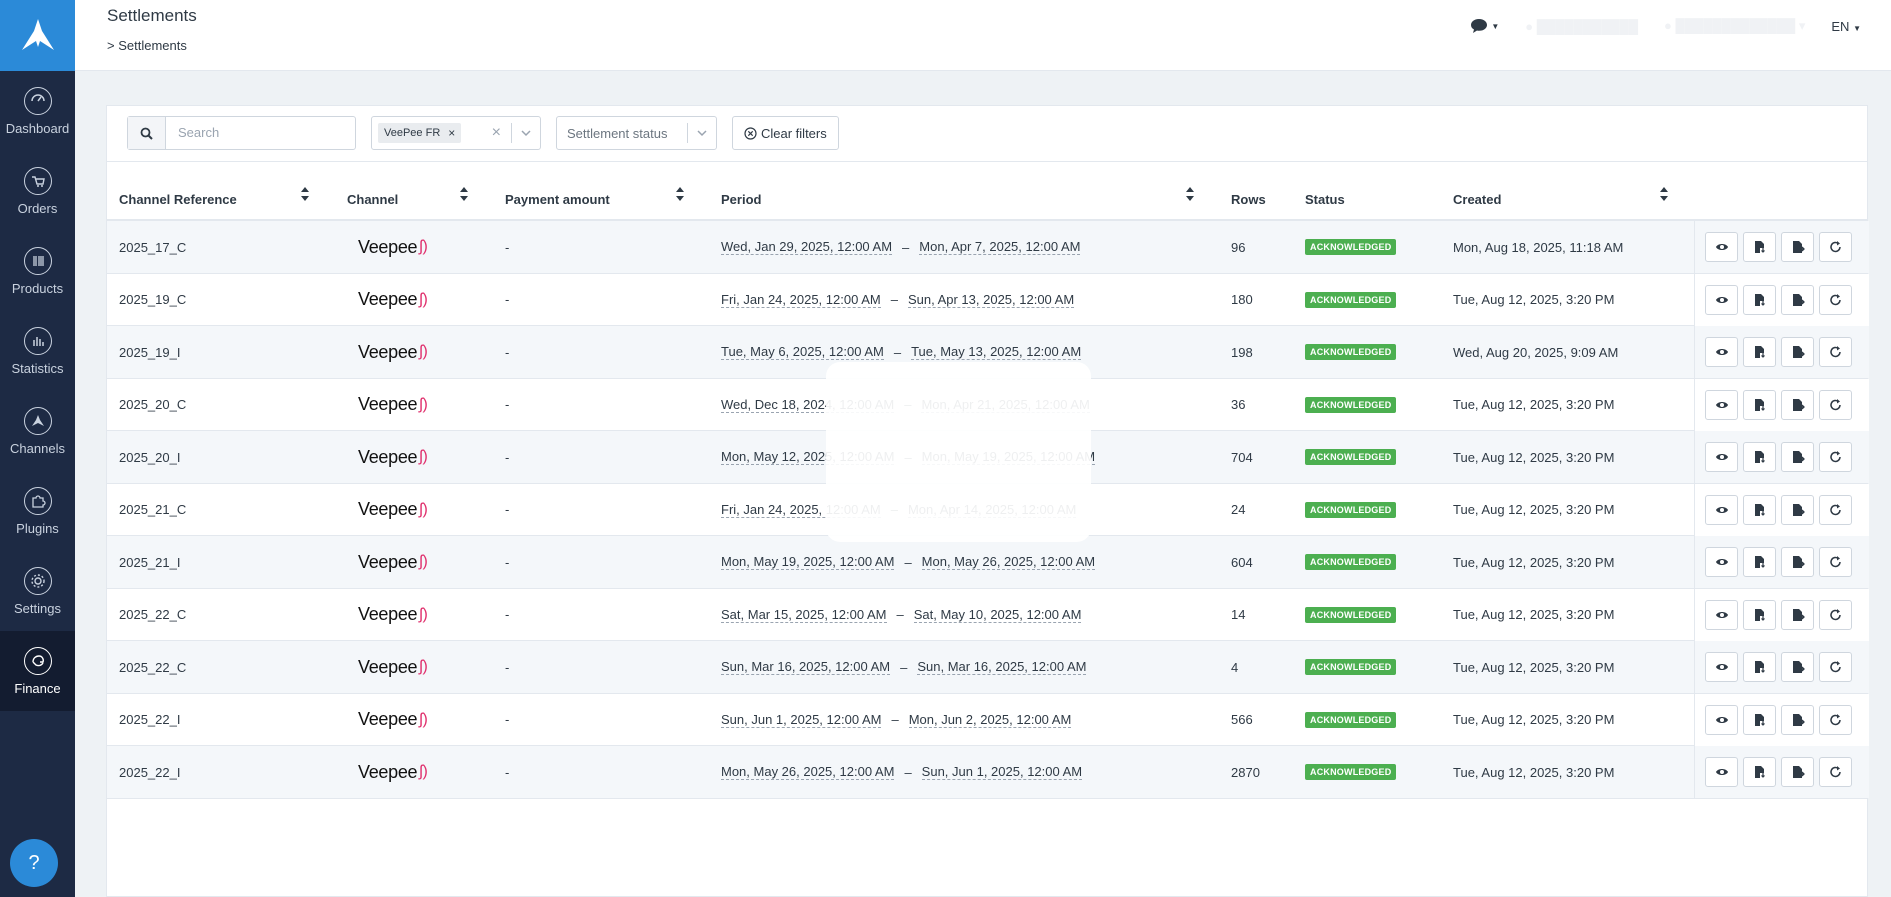 The width and height of the screenshot is (1891, 897). What do you see at coordinates (456, 133) in the screenshot?
I see `channel-select: VeePee FR × ×` at bounding box center [456, 133].